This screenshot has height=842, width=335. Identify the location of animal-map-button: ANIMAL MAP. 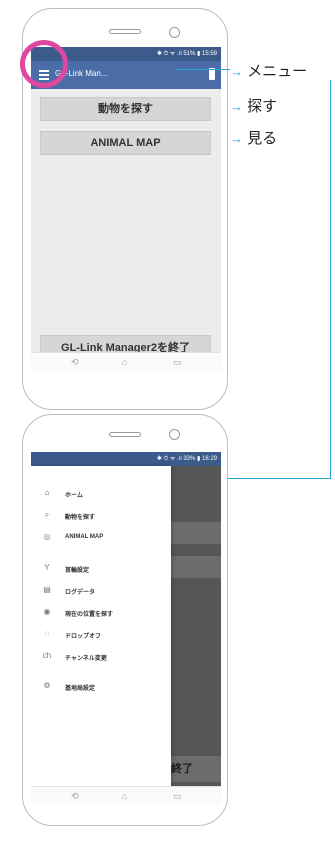
(125, 143).